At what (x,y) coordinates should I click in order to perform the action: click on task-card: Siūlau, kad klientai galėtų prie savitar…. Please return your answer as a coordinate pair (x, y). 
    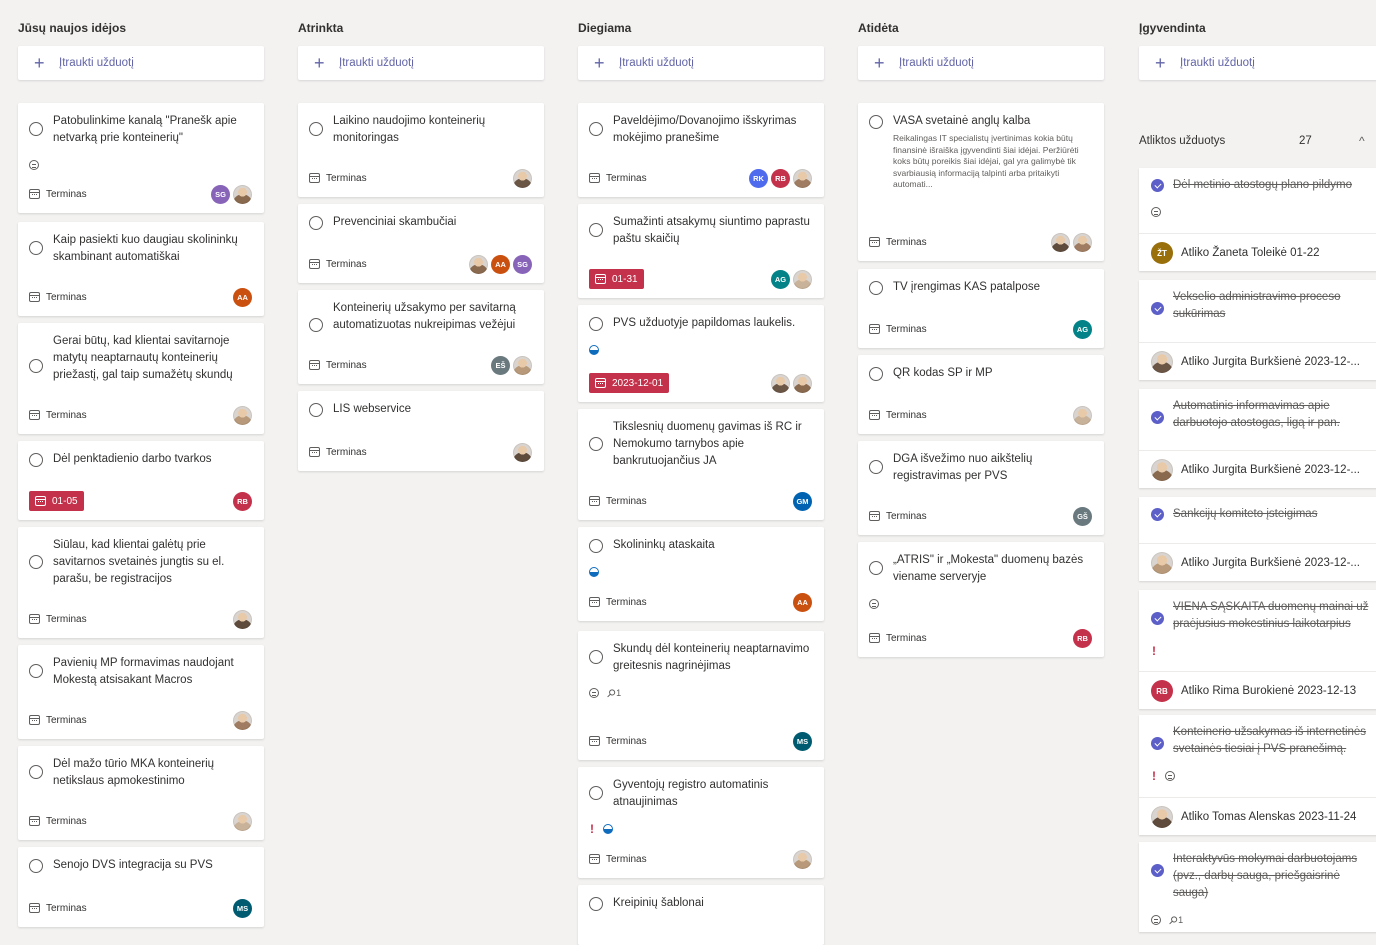
    Looking at the image, I should click on (141, 582).